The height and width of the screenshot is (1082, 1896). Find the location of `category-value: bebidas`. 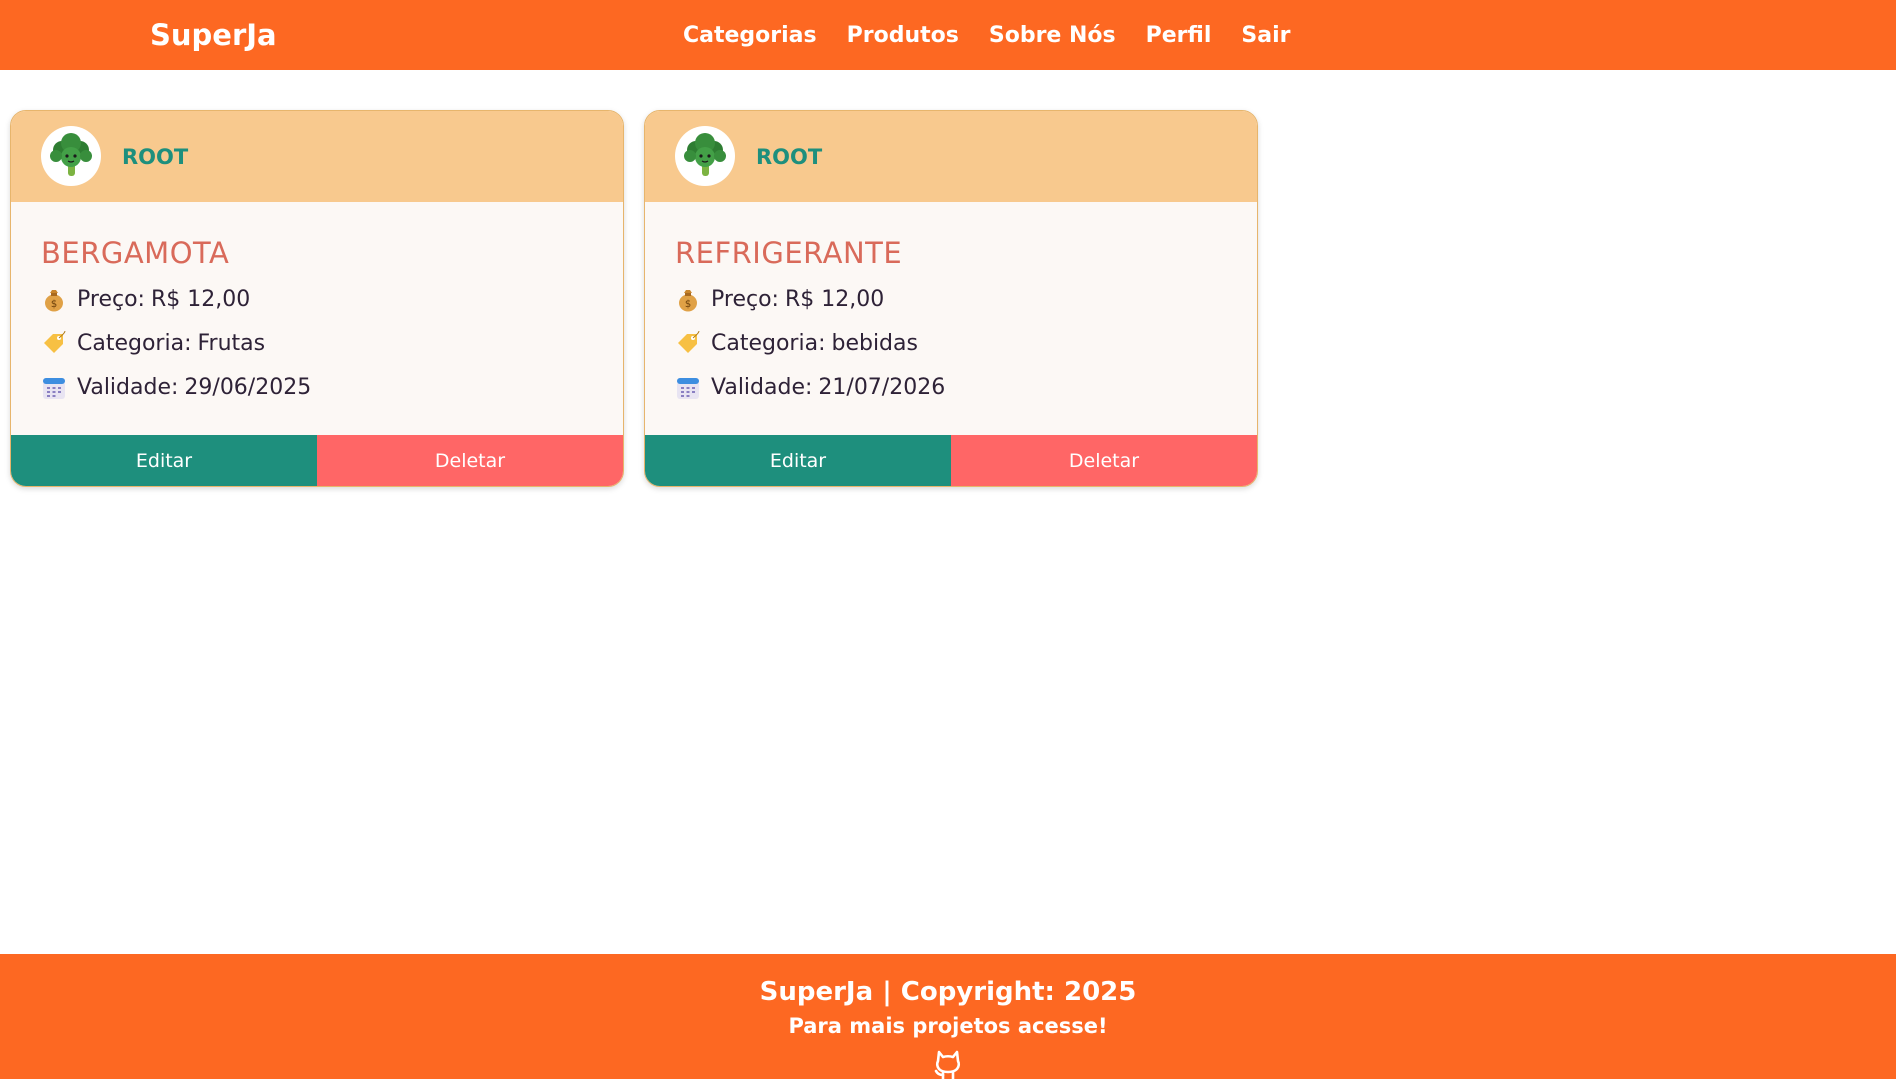

category-value: bebidas is located at coordinates (874, 343).